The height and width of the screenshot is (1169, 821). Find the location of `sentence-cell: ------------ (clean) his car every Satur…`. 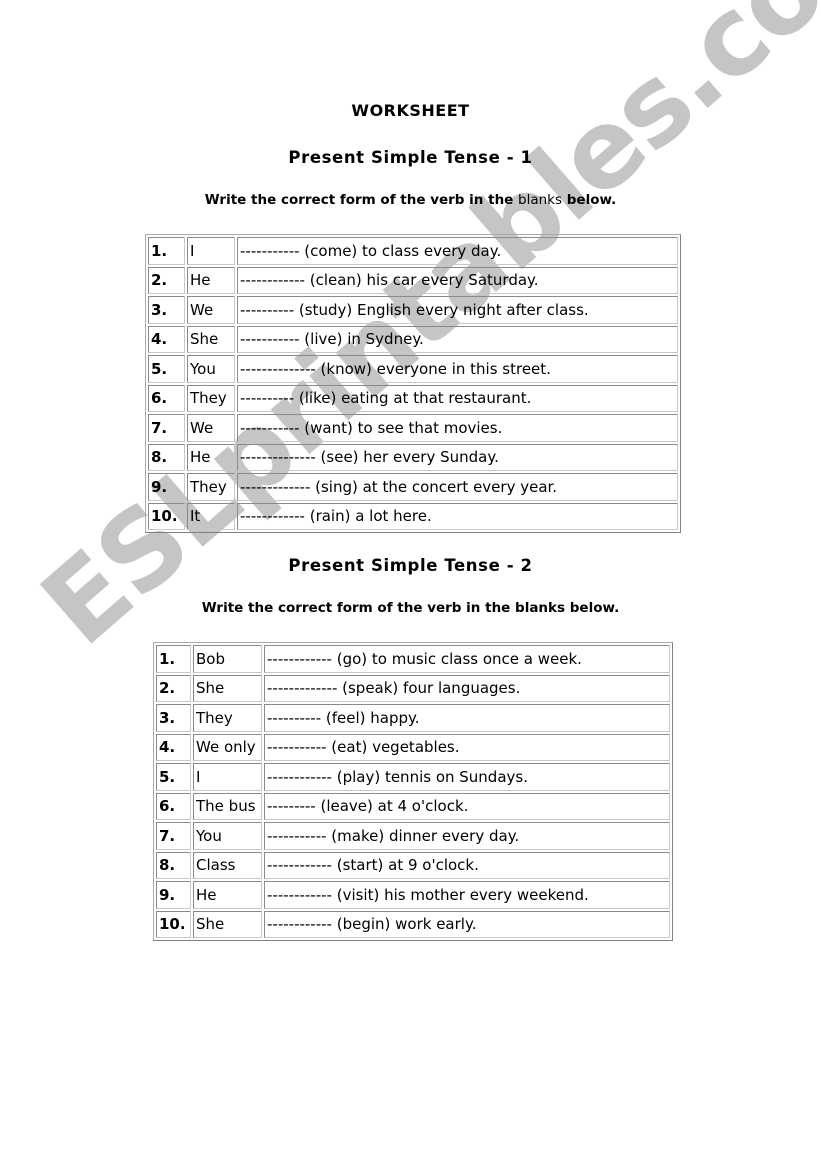

sentence-cell: ------------ (clean) his car every Satur… is located at coordinates (457, 280).